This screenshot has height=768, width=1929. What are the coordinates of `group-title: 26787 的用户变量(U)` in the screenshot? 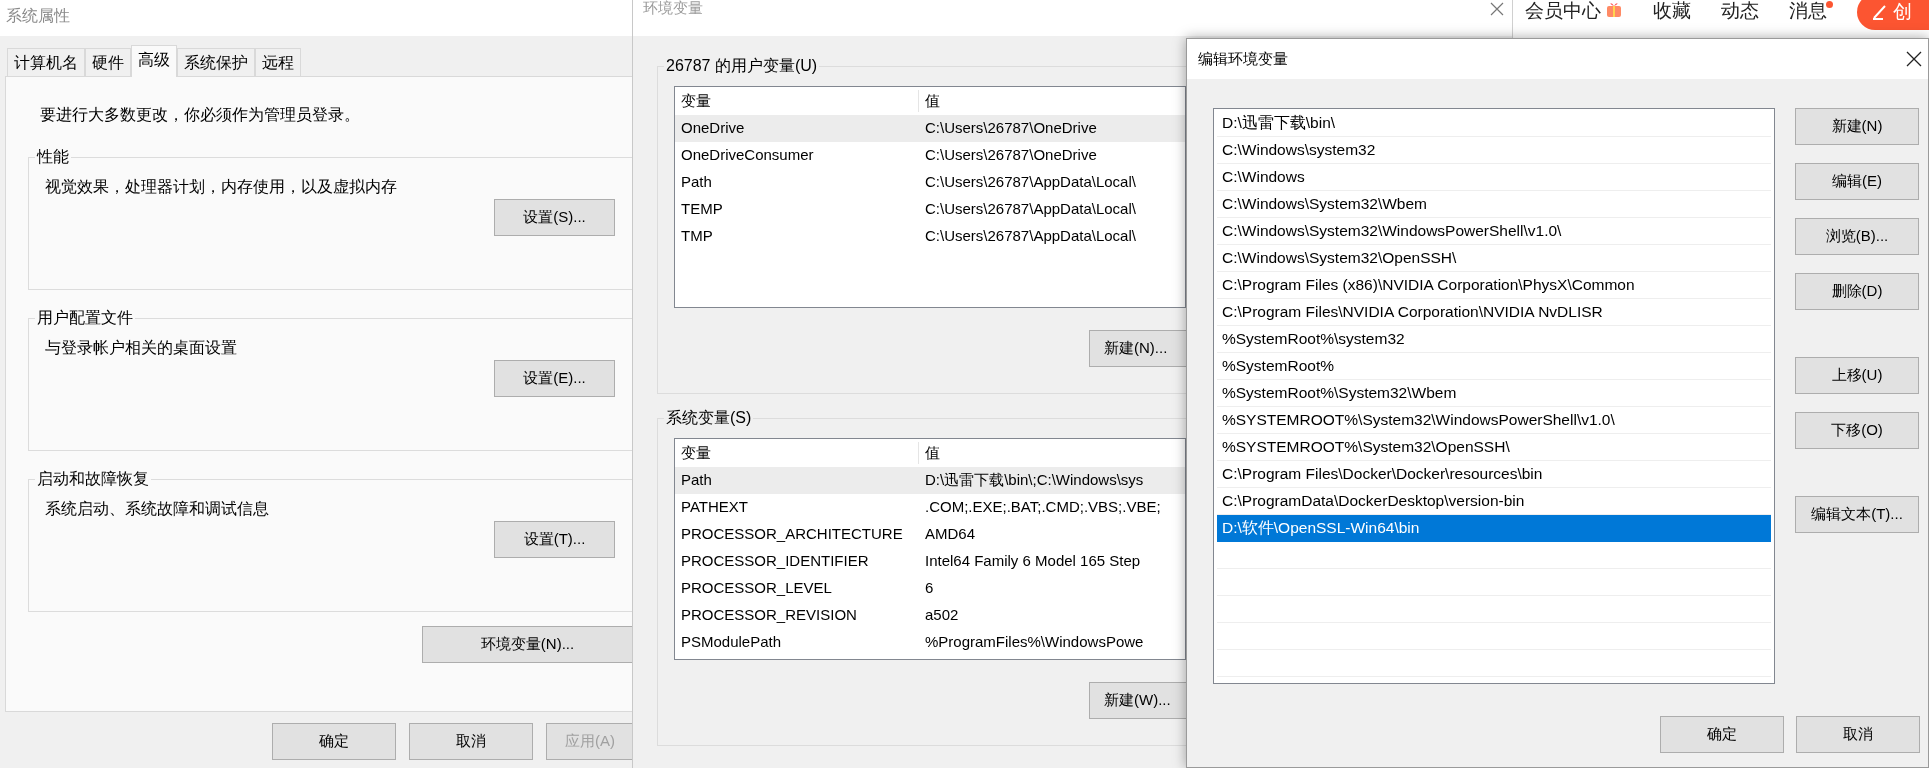 It's located at (742, 66).